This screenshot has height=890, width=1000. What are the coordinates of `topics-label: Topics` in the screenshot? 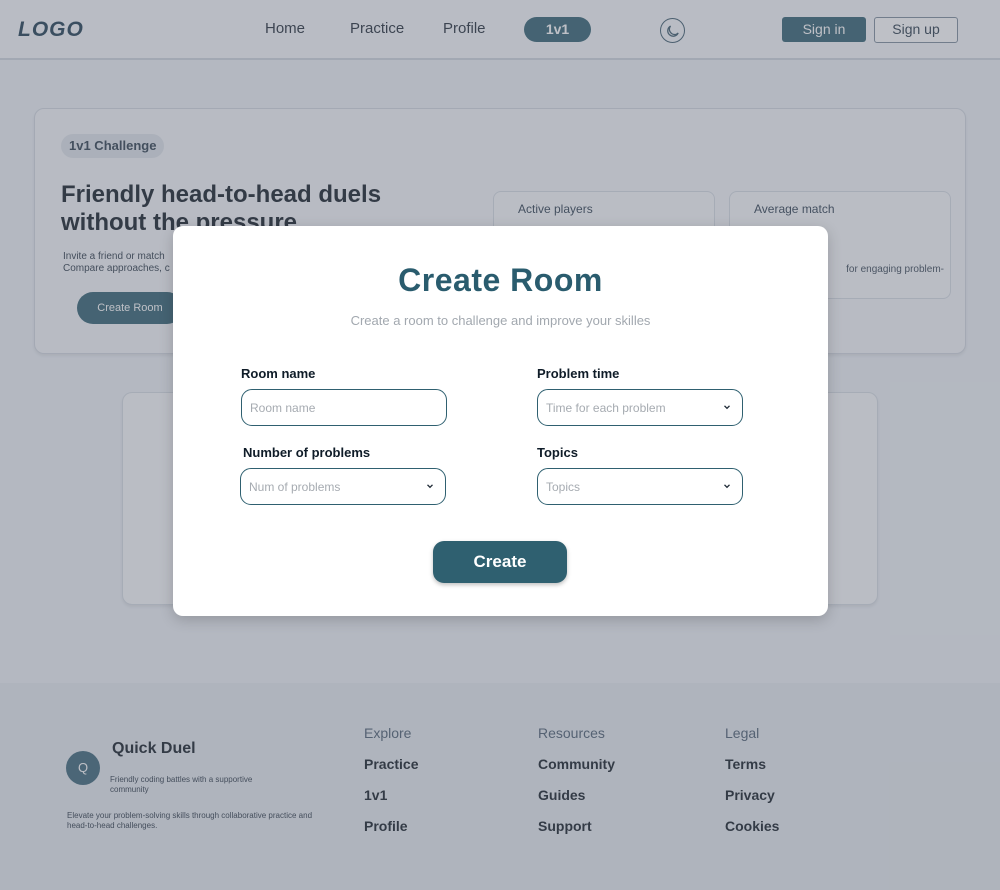 It's located at (557, 452).